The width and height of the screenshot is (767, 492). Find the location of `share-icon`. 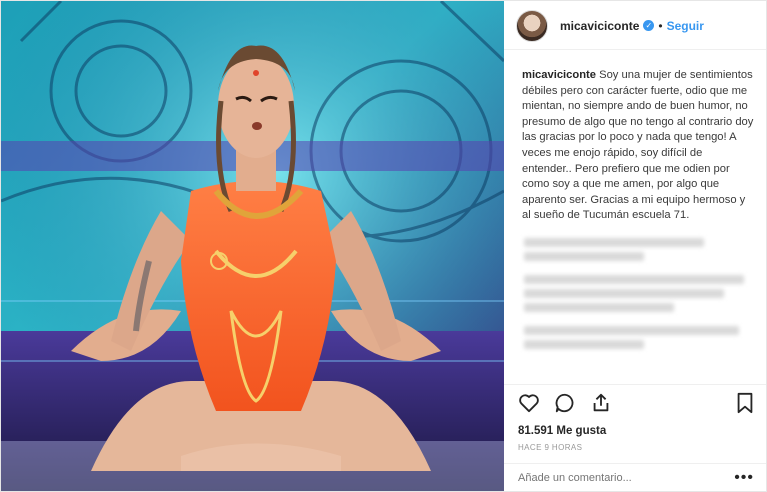

share-icon is located at coordinates (601, 405).